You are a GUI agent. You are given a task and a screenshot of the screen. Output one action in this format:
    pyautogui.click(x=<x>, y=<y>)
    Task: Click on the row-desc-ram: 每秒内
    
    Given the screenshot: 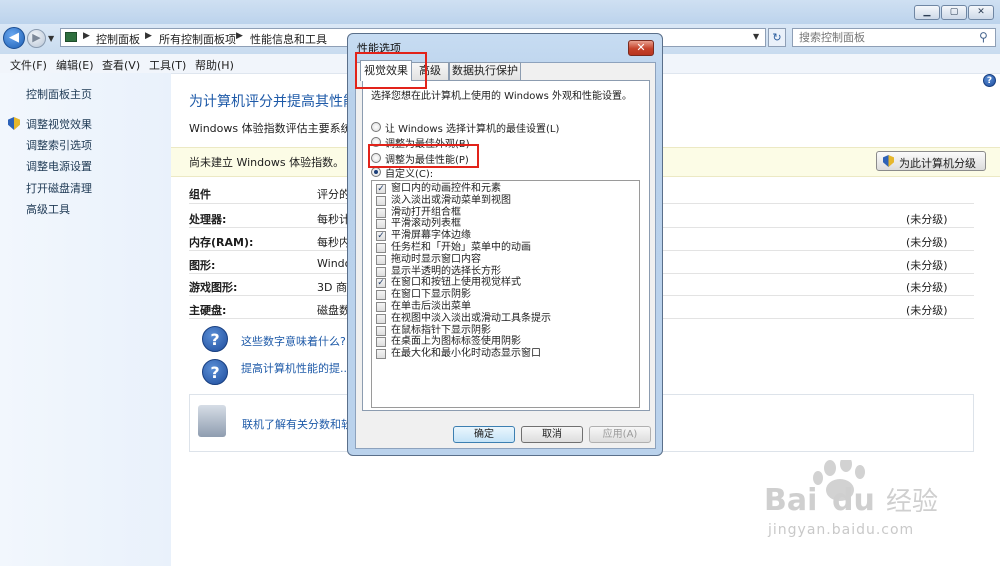 What is the action you would take?
    pyautogui.click(x=333, y=242)
    